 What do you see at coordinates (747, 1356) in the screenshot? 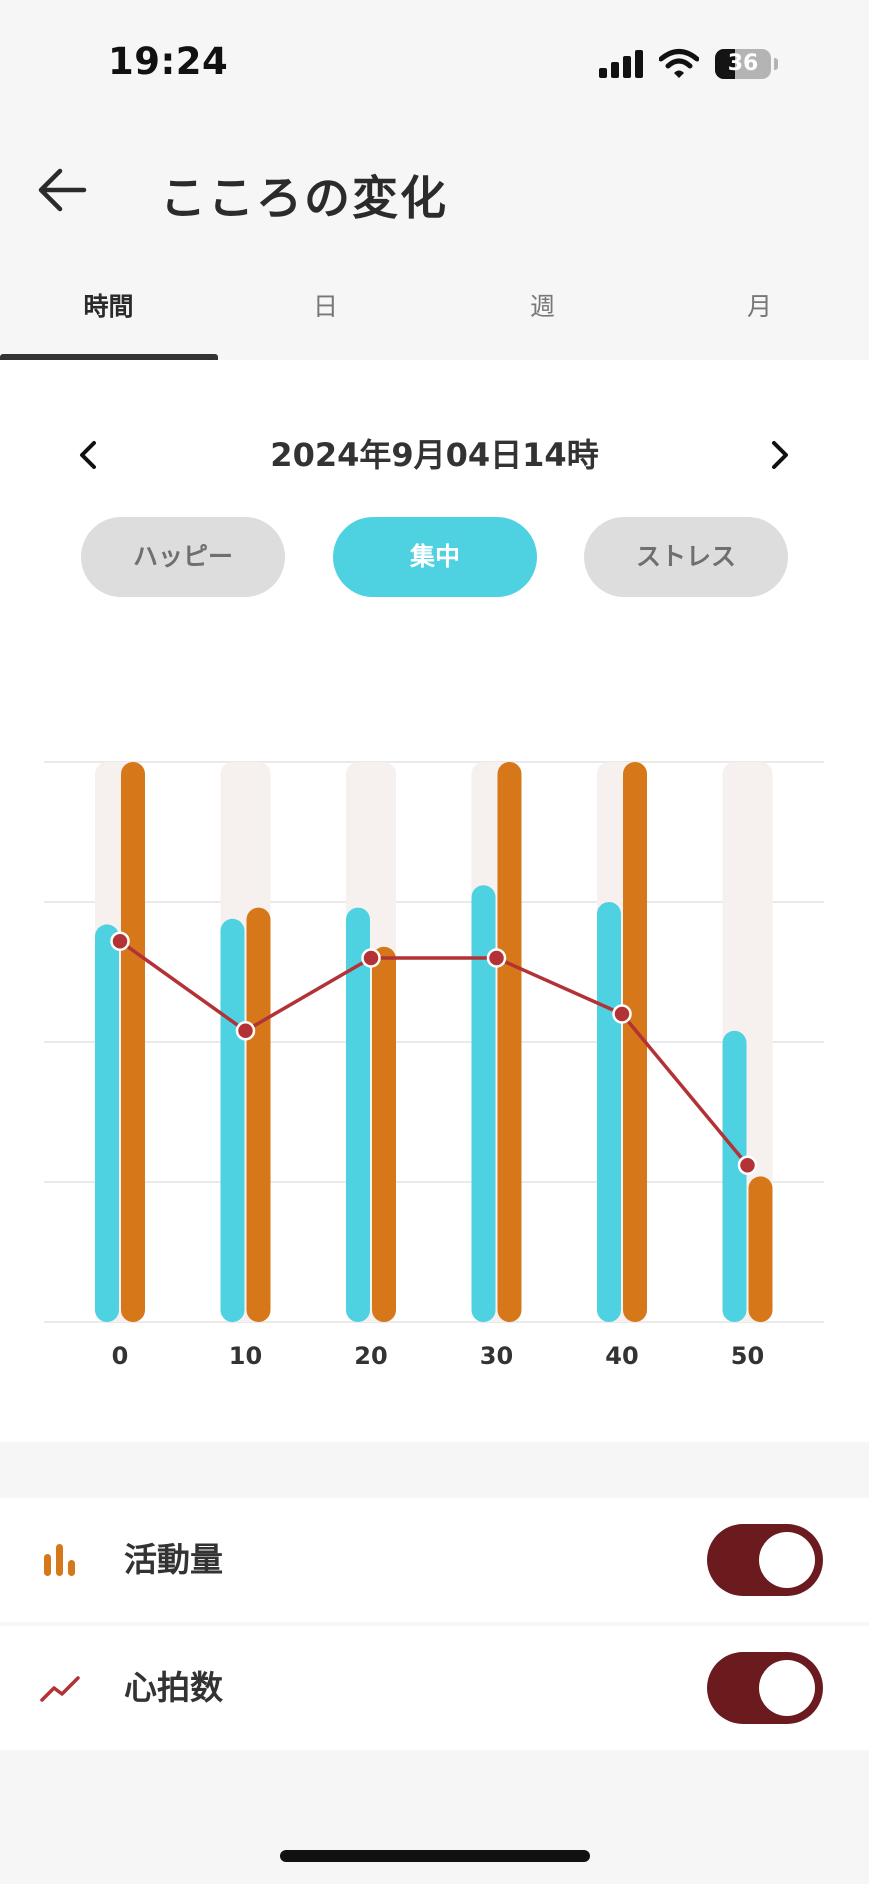
I see `x-tick-label: 50` at bounding box center [747, 1356].